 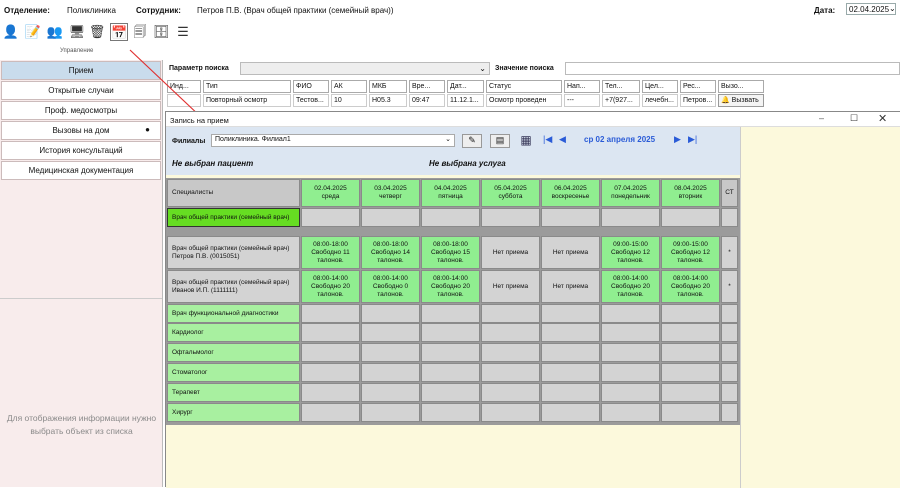 What do you see at coordinates (161, 32) in the screenshot?
I see `archive-icon: 🗄` at bounding box center [161, 32].